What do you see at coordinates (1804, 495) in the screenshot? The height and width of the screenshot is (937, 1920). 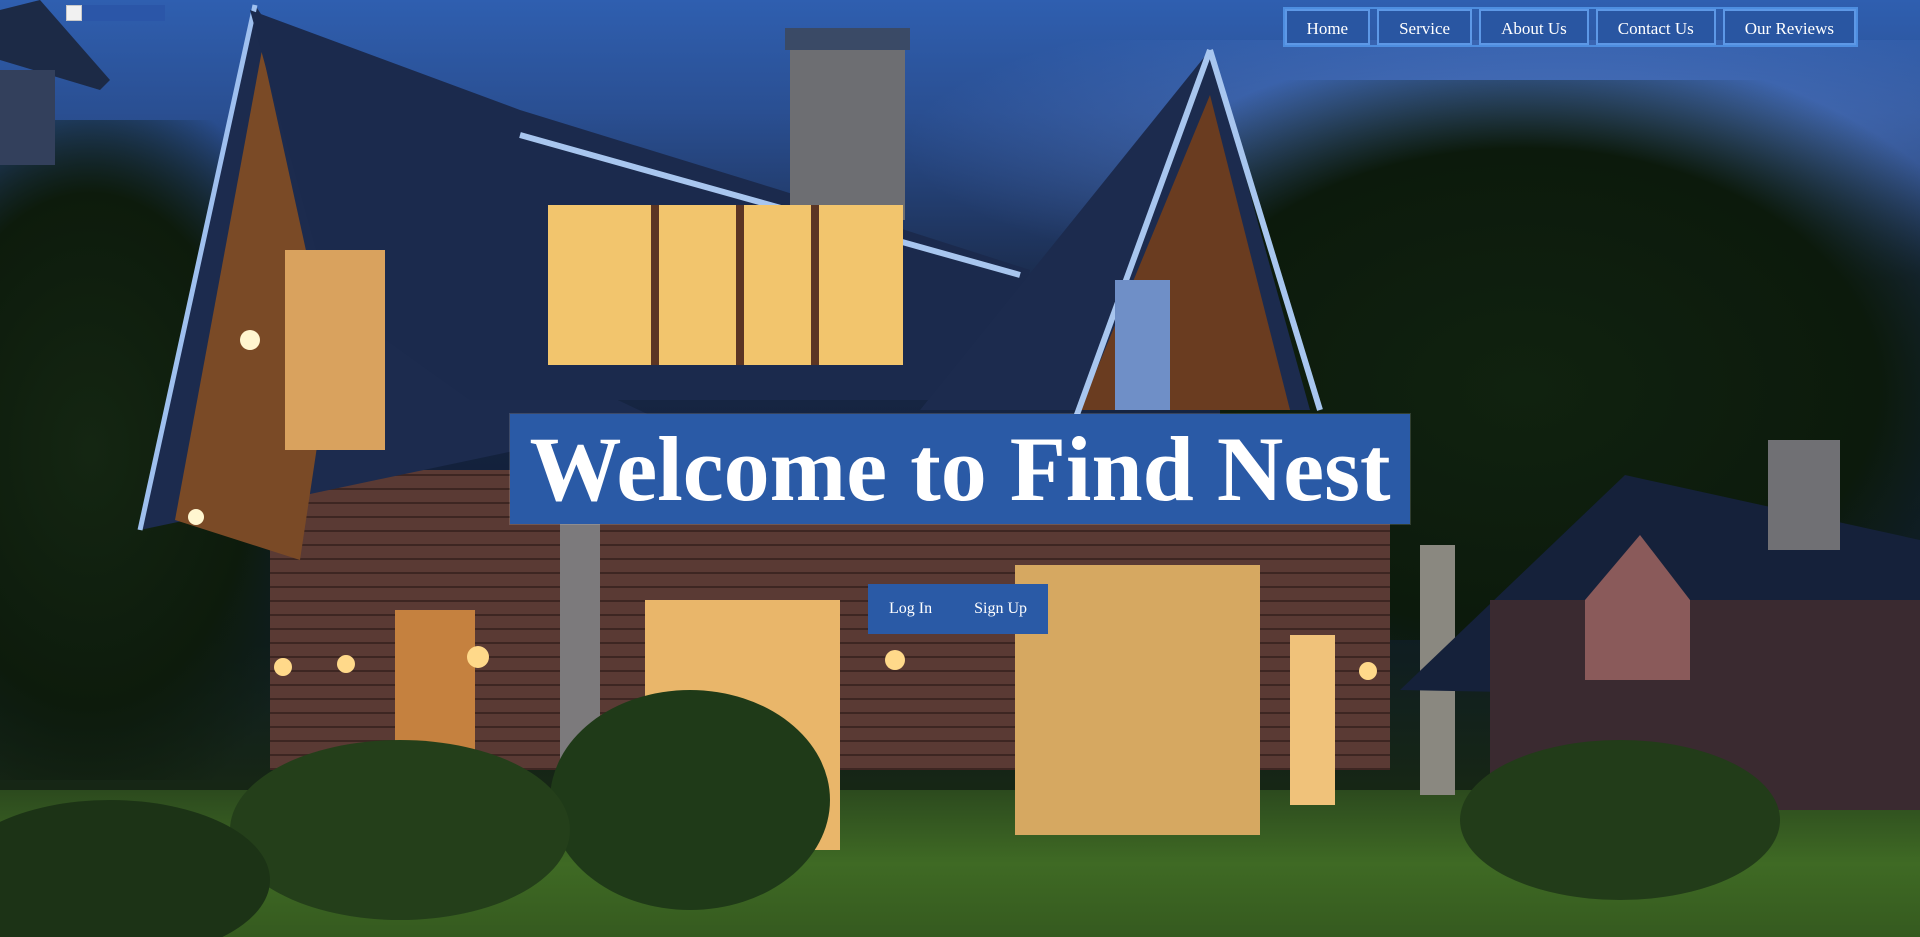 I see `right-cabin-chimney` at bounding box center [1804, 495].